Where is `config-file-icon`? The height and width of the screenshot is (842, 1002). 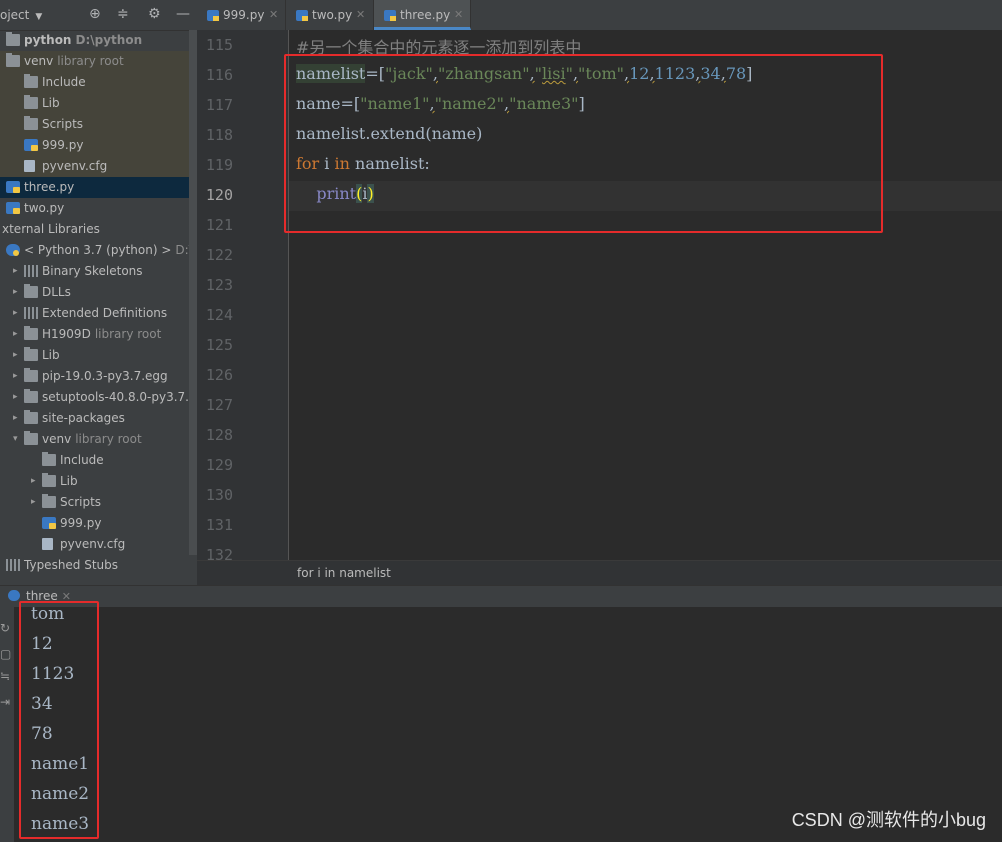 config-file-icon is located at coordinates (29, 166).